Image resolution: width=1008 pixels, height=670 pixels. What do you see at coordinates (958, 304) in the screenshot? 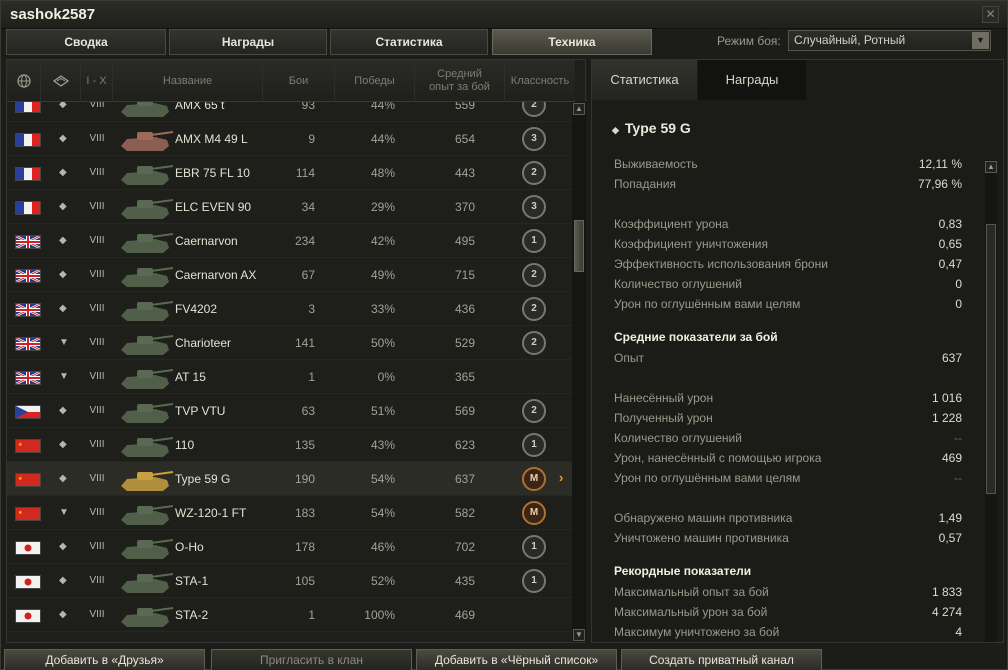
I see `stat-value: 0` at bounding box center [958, 304].